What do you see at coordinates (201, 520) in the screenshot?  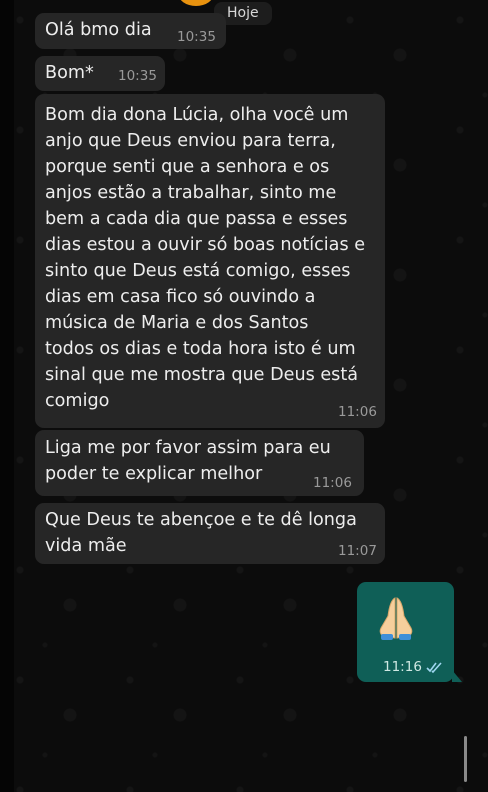 I see `message-line: Que Deus te abençoe e te dê longa` at bounding box center [201, 520].